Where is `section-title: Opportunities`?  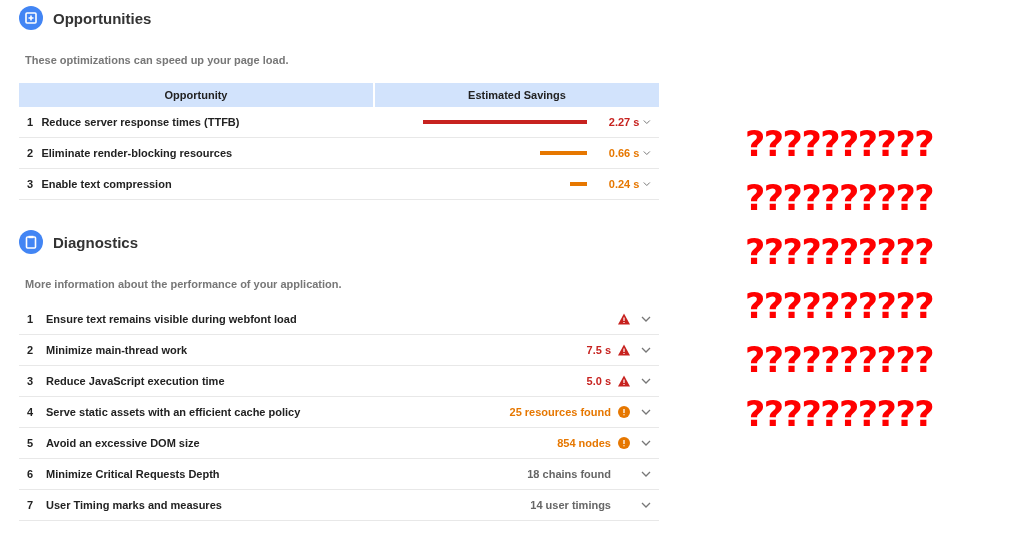 section-title: Opportunities is located at coordinates (102, 18).